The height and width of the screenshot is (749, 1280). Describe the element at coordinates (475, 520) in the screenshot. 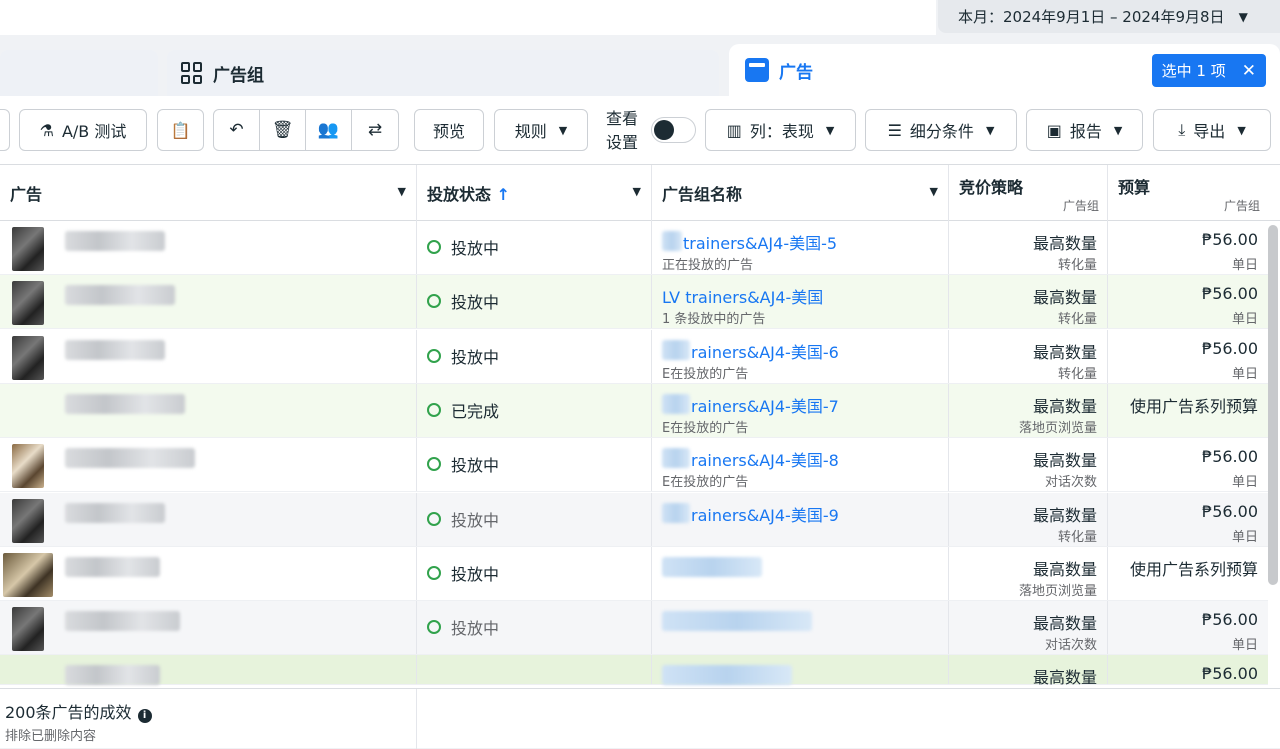

I see `delivery-status-label: 投放中` at that location.